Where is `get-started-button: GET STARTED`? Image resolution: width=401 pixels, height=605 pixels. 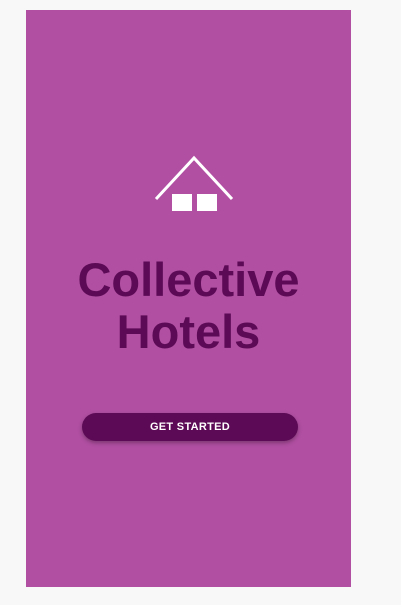 get-started-button: GET STARTED is located at coordinates (190, 427).